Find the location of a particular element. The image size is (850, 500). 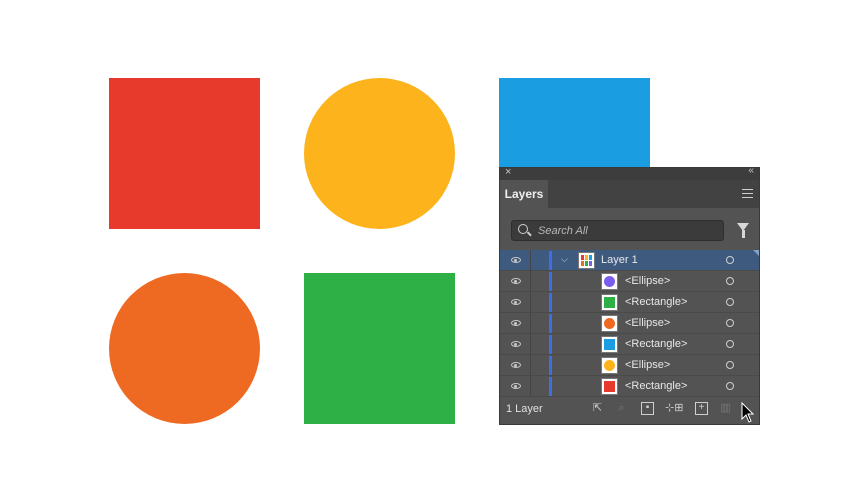

yellow-ellipse is located at coordinates (379, 153).